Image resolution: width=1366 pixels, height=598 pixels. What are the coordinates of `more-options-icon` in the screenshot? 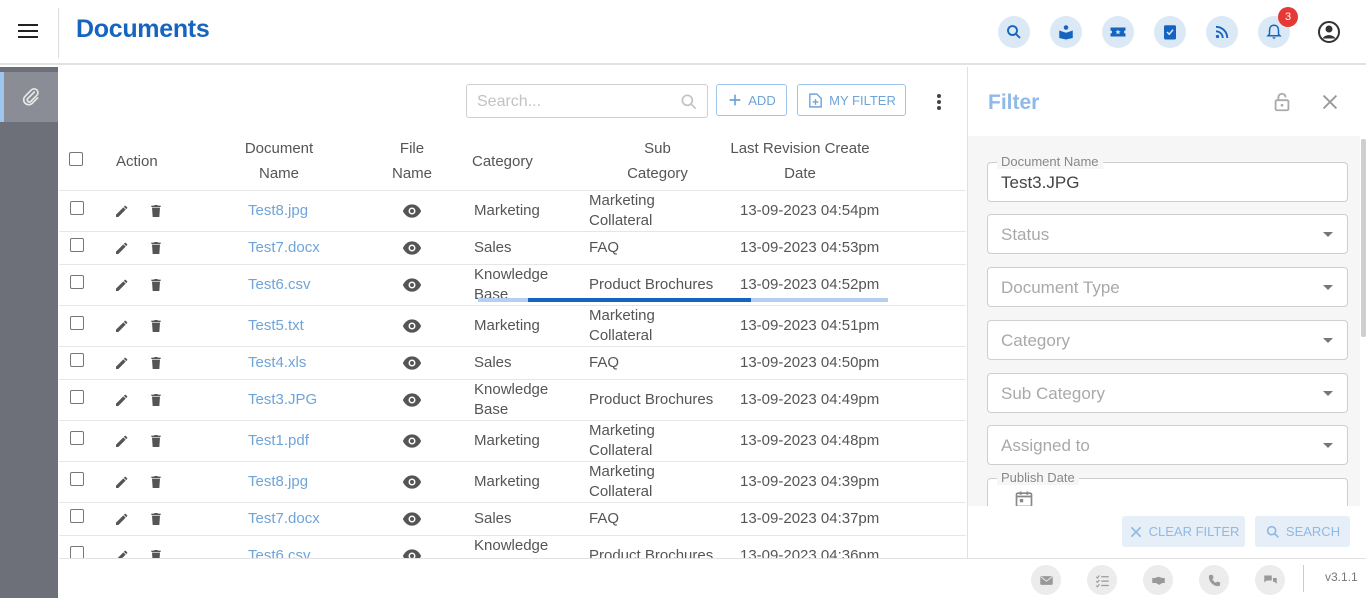 It's located at (939, 102).